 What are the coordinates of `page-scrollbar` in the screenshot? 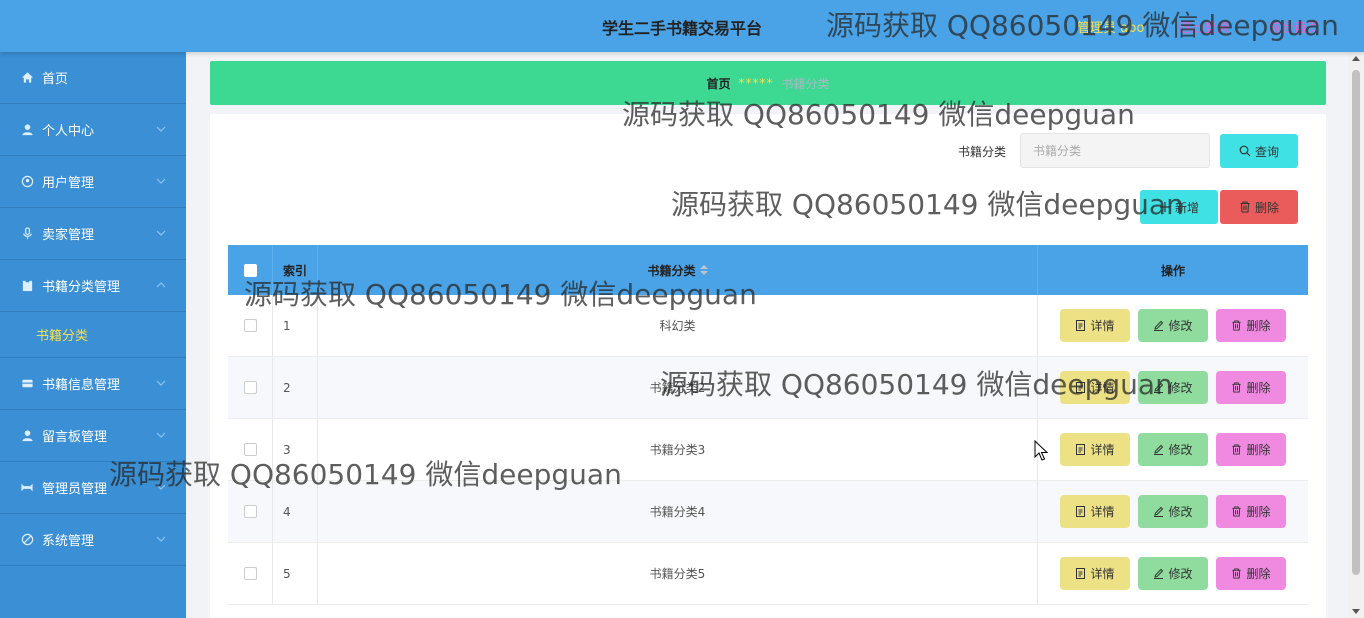 It's located at (1356, 335).